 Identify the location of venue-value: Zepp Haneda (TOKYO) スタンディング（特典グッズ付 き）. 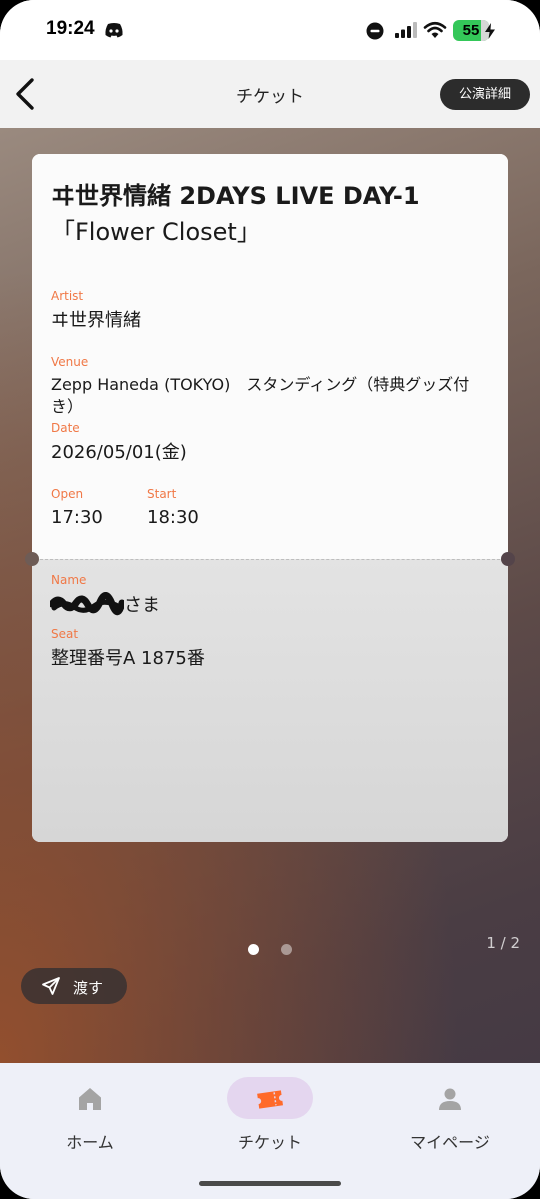
(260, 395).